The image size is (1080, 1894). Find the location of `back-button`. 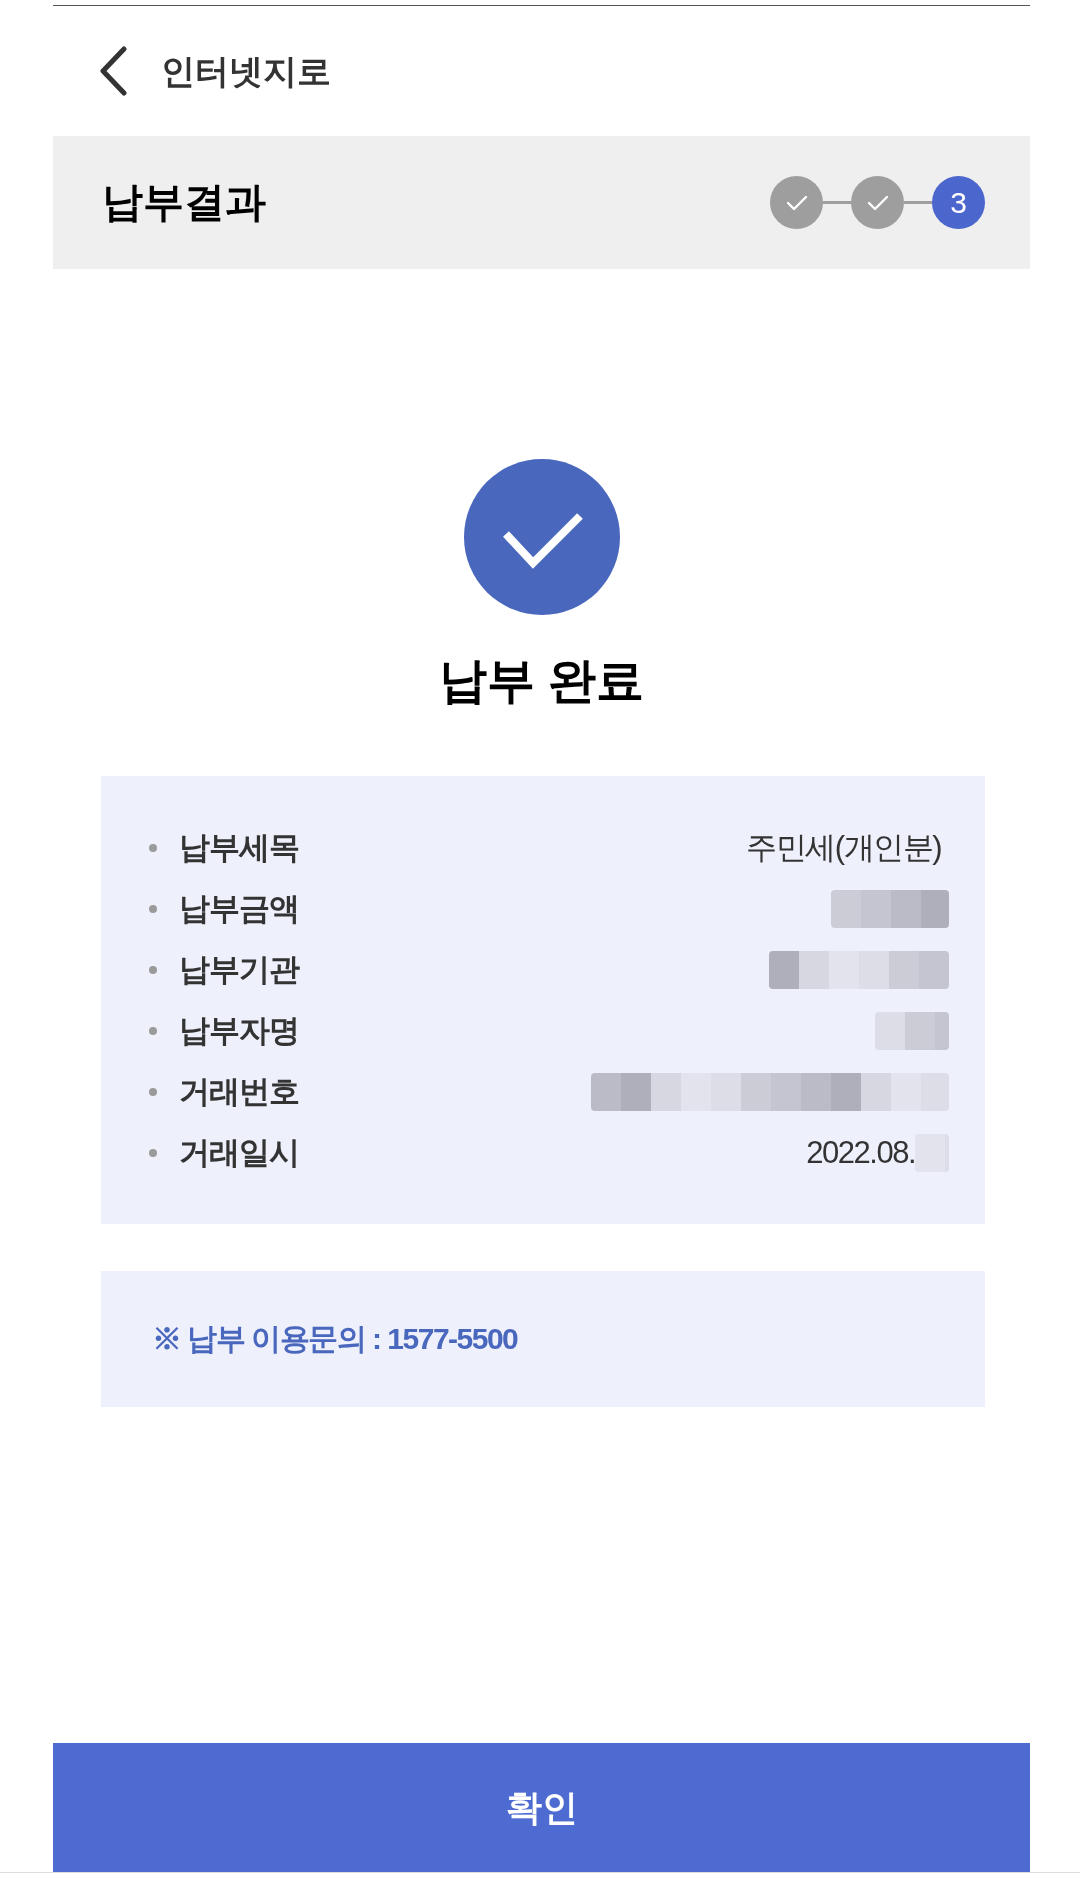

back-button is located at coordinates (113, 71).